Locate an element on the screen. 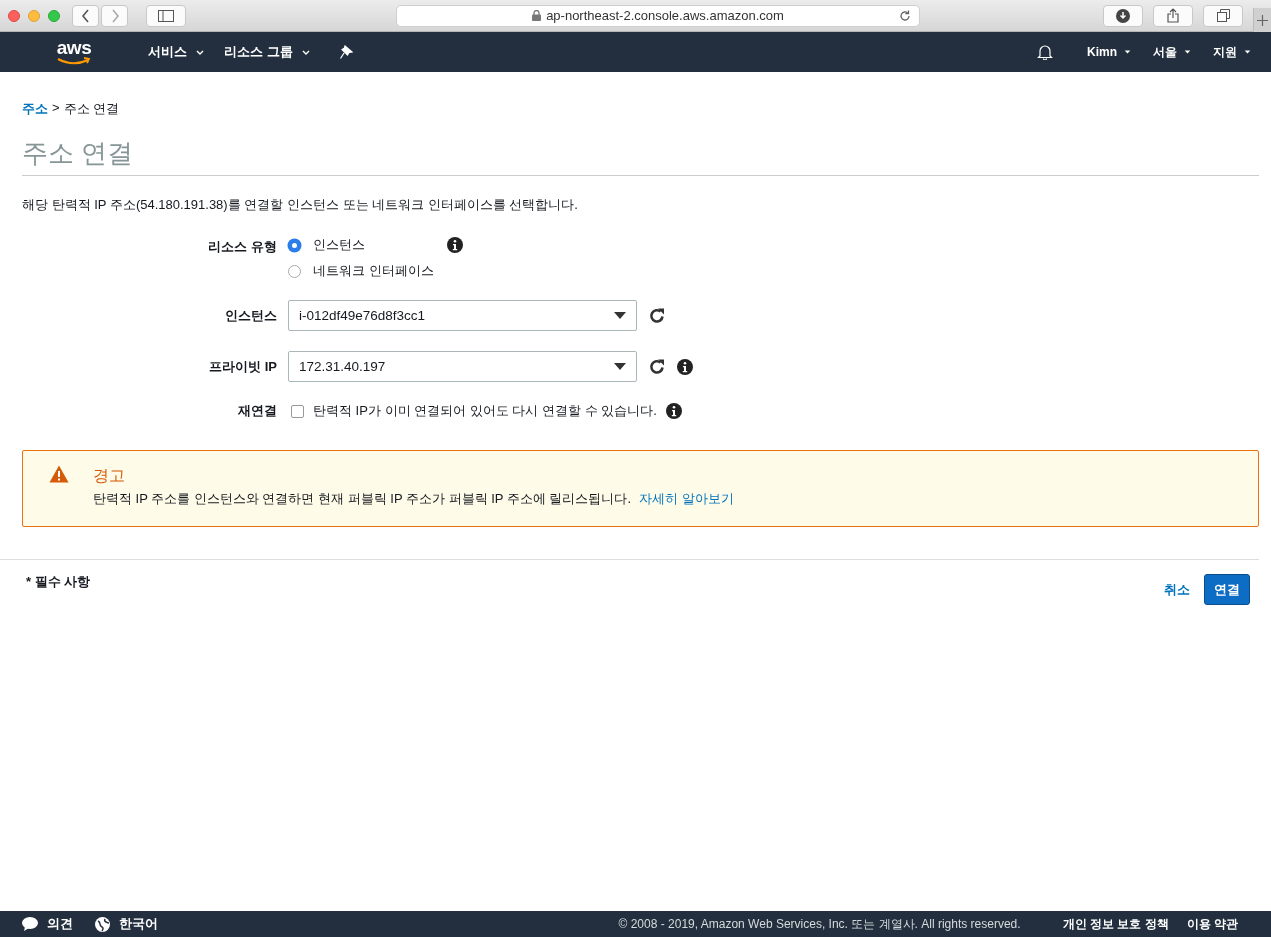  share-button is located at coordinates (1173, 15).